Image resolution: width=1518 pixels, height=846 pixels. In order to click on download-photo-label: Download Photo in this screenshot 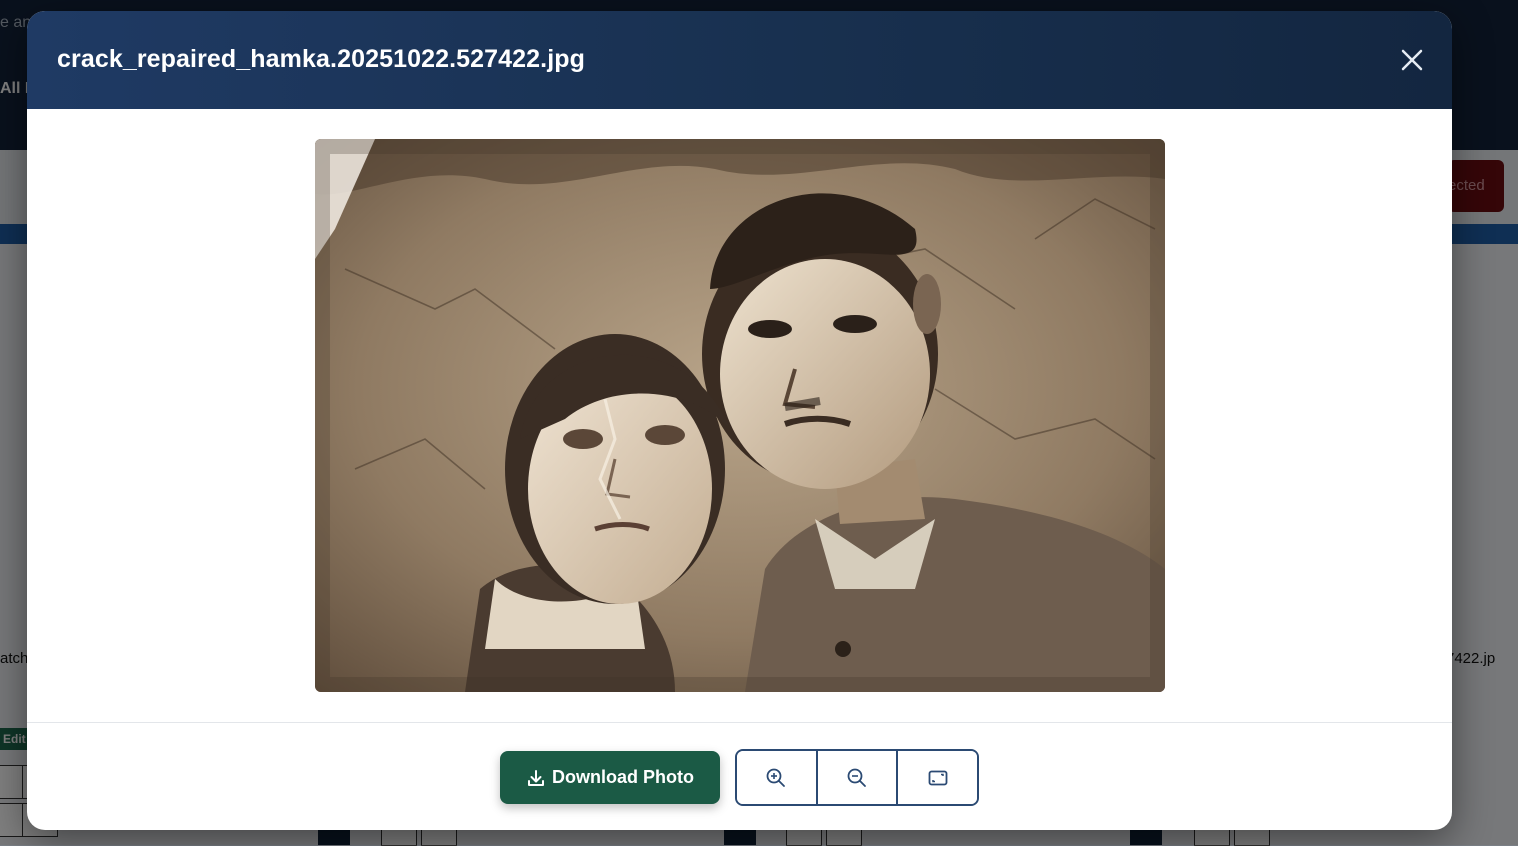, I will do `click(623, 777)`.